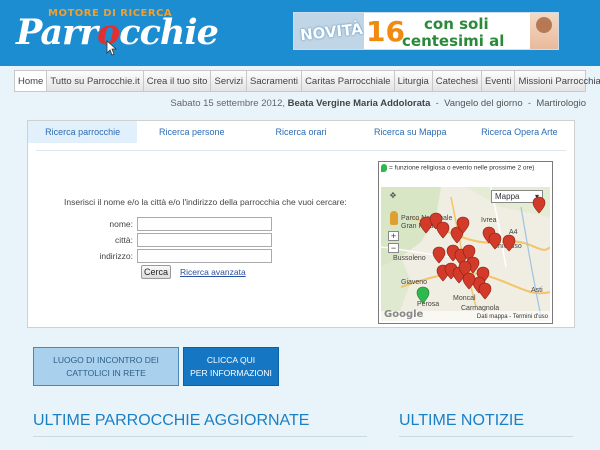 This screenshot has height=450, width=600. I want to click on tab-ricerca-opera-arte: Ricerca Opera Arte, so click(519, 132).